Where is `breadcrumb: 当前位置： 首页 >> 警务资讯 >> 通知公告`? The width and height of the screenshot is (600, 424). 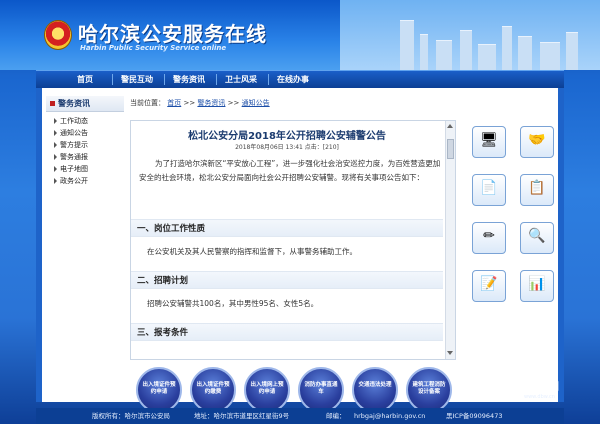
breadcrumb: 当前位置： 首页 >> 警务资讯 >> 通知公告 is located at coordinates (295, 103).